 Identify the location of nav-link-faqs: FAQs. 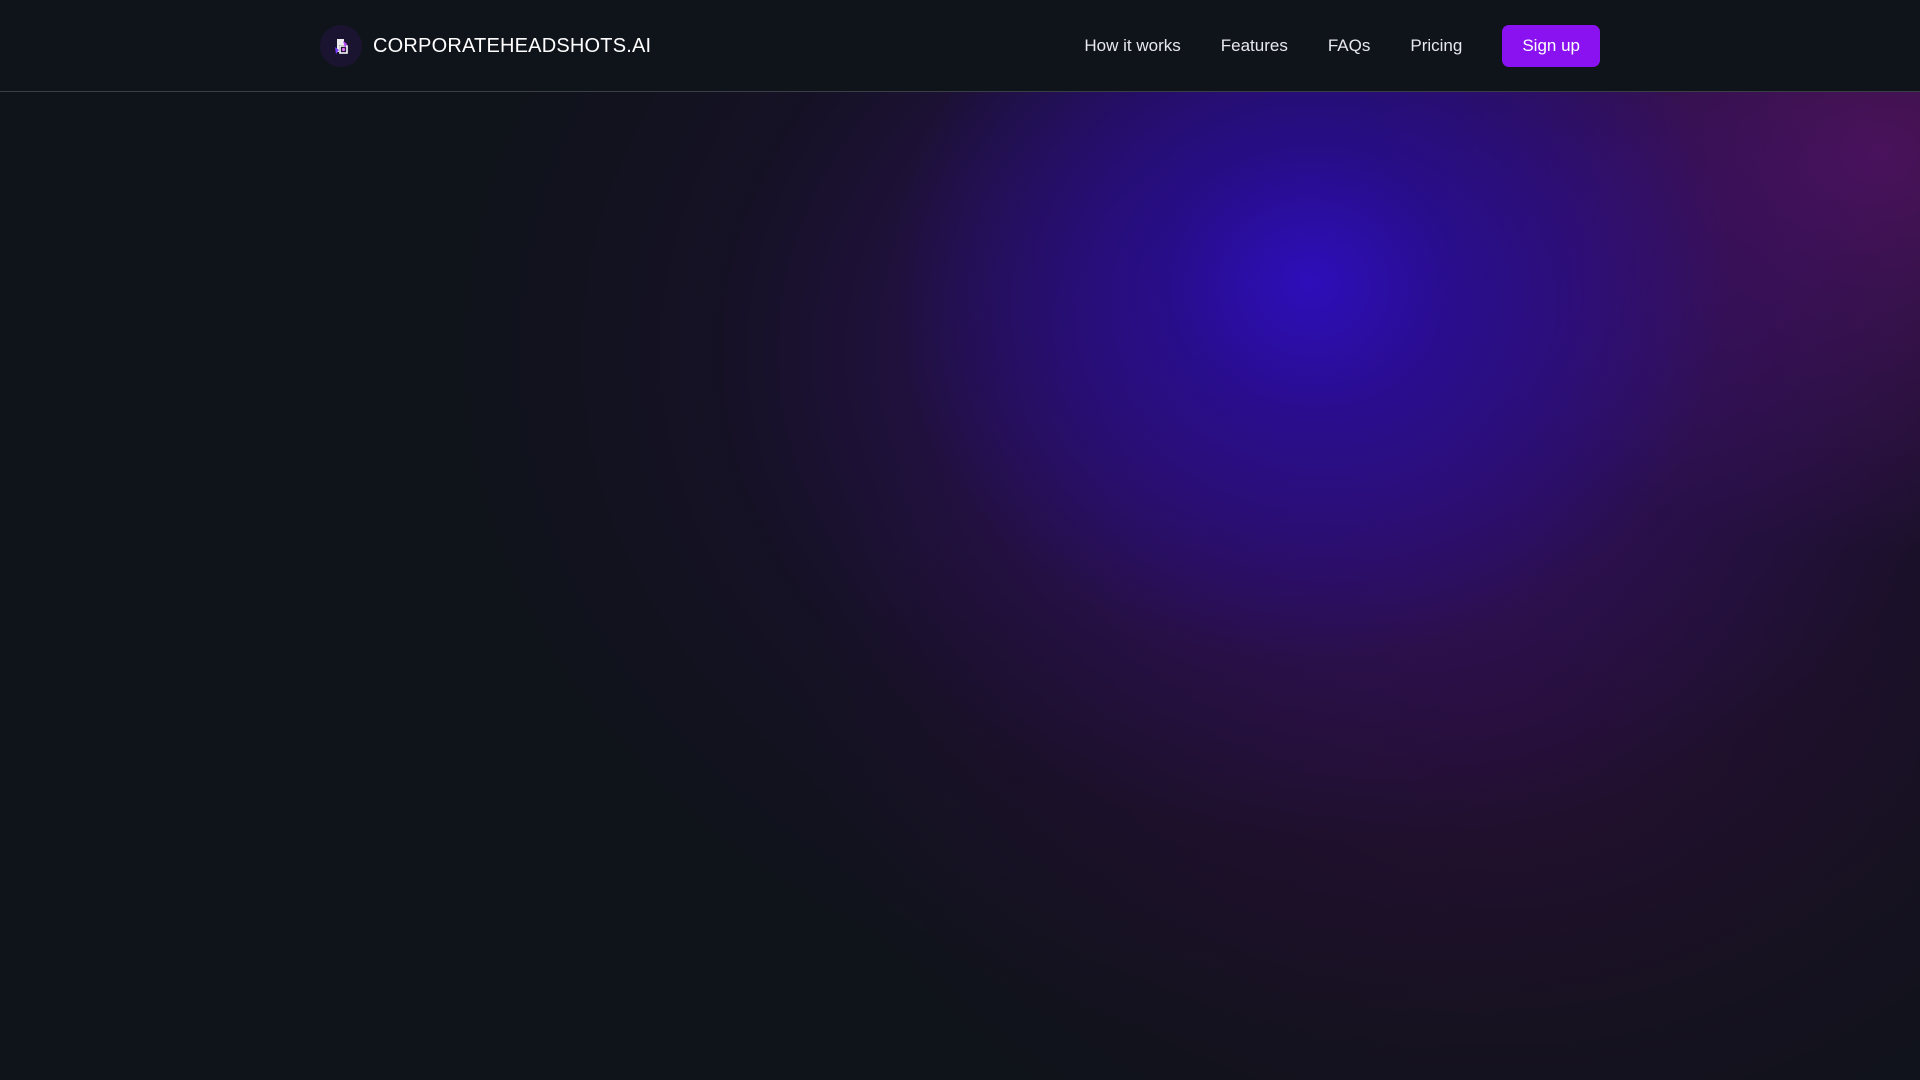
(1349, 46).